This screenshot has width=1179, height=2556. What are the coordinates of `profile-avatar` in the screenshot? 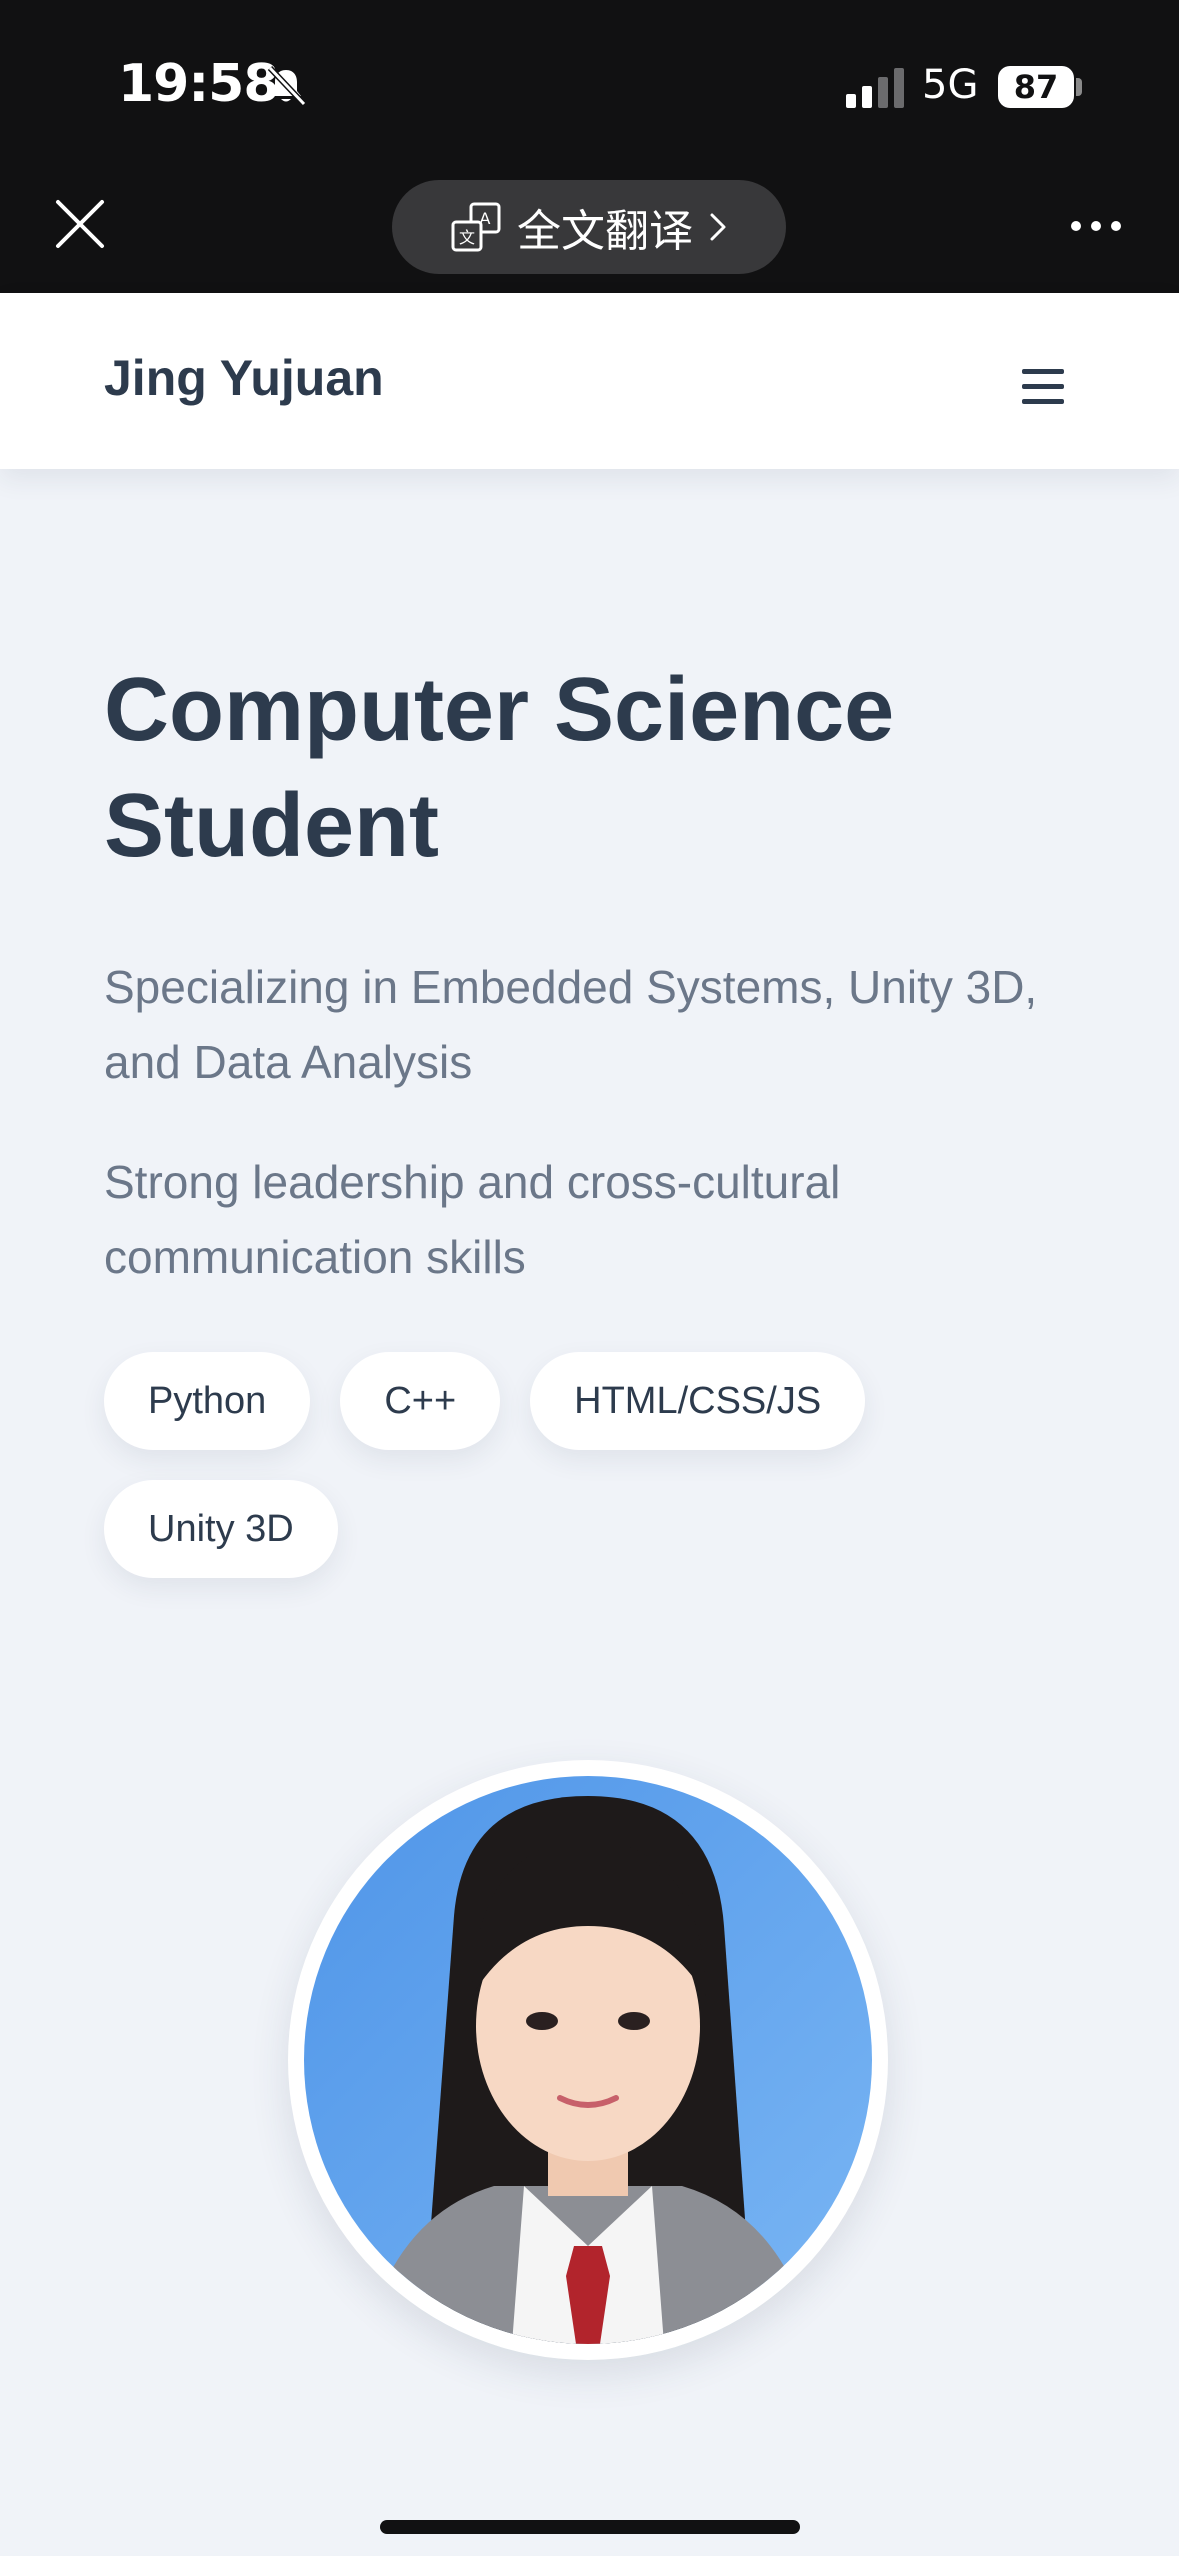 It's located at (588, 2060).